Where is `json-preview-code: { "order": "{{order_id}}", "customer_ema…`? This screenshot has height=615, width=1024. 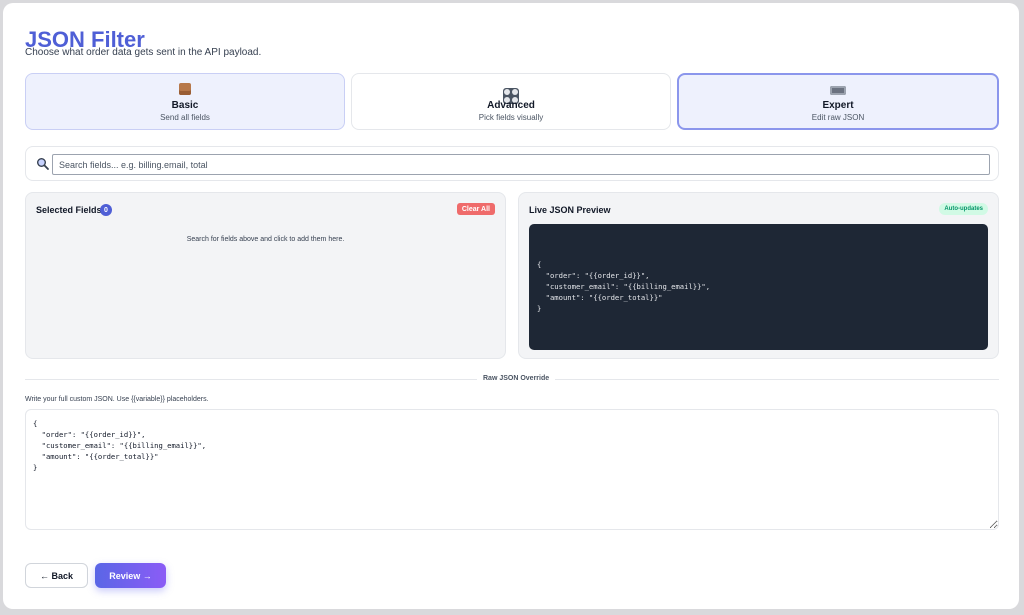
json-preview-code: { "order": "{{order_id}}", "customer_ema… is located at coordinates (758, 287).